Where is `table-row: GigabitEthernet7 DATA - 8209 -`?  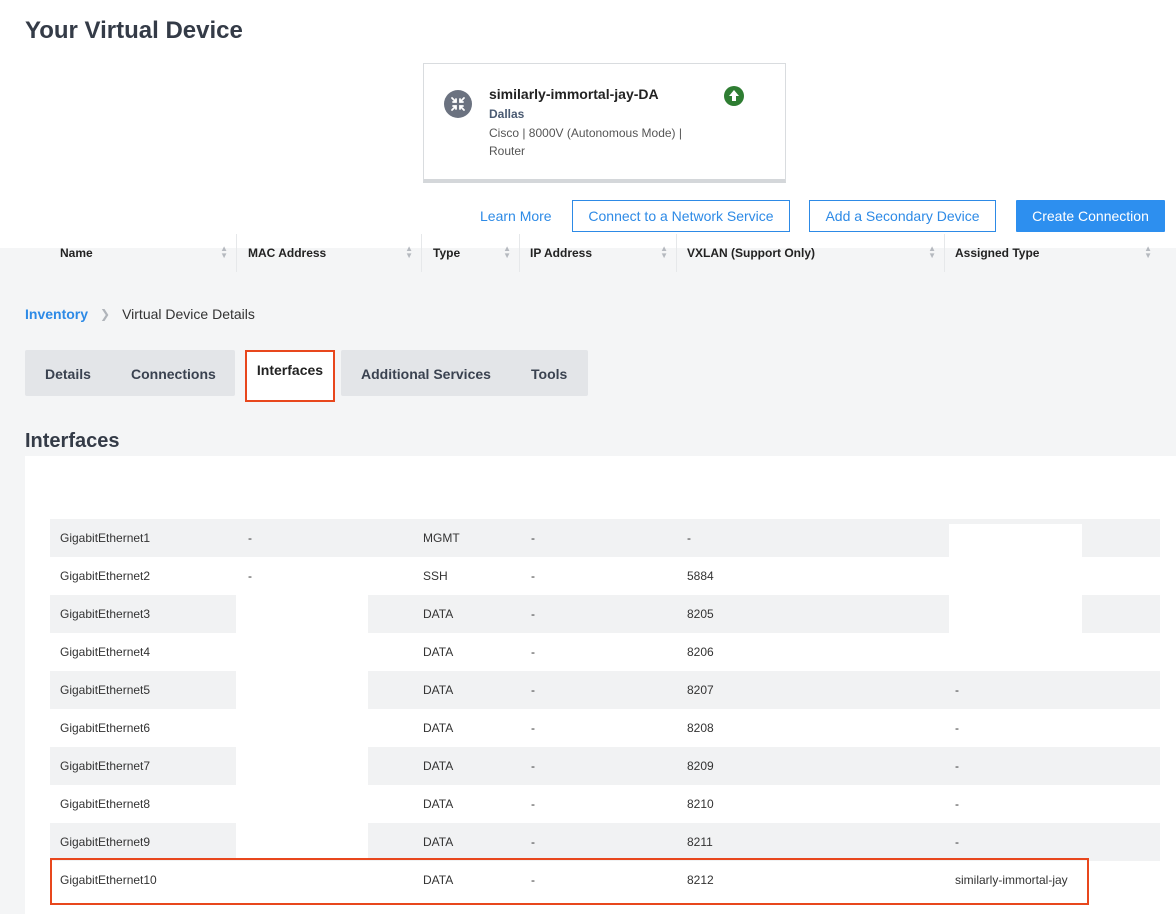
table-row: GigabitEthernet7 DATA - 8209 - is located at coordinates (605, 766).